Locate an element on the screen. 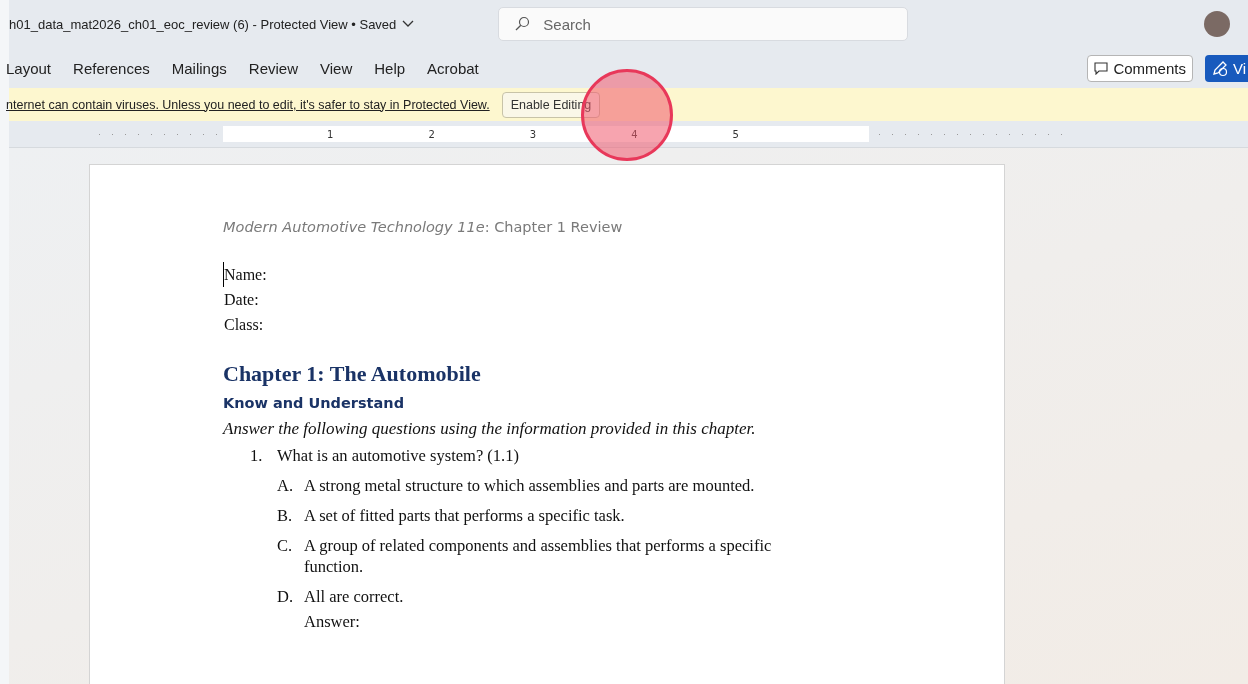  ruler-number: 2 is located at coordinates (431, 134).